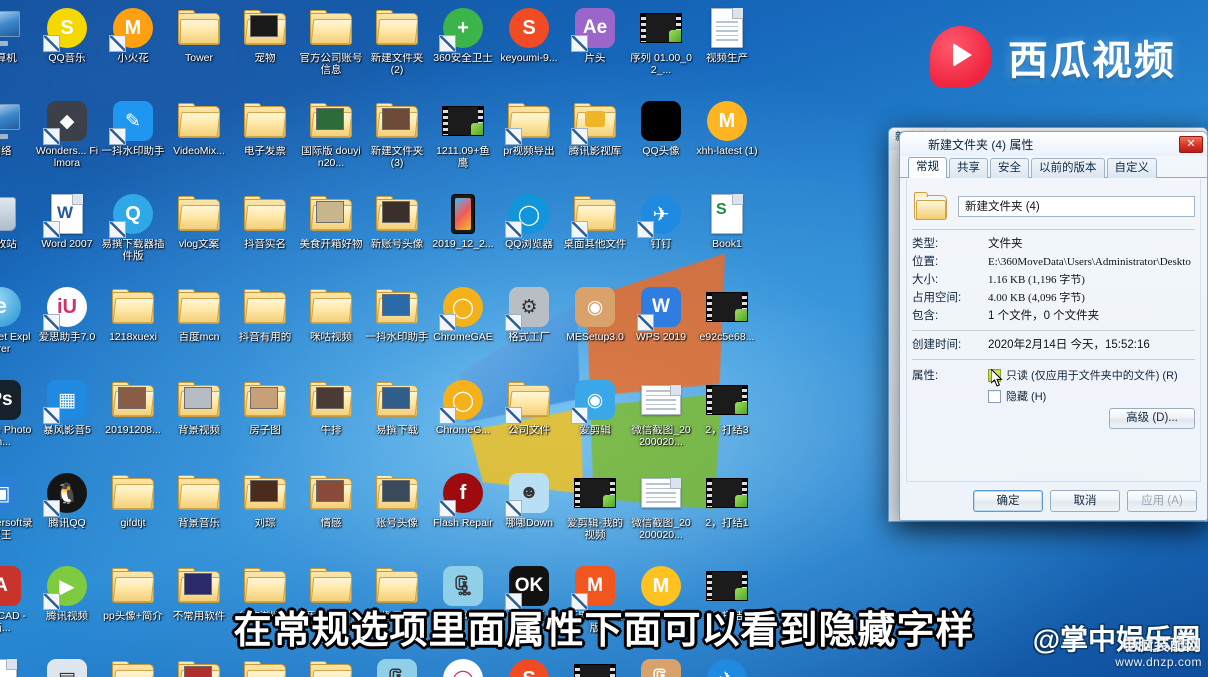  Describe the element at coordinates (529, 327) in the screenshot. I see `desktop-icon: ⚙ 格式工厂` at that location.